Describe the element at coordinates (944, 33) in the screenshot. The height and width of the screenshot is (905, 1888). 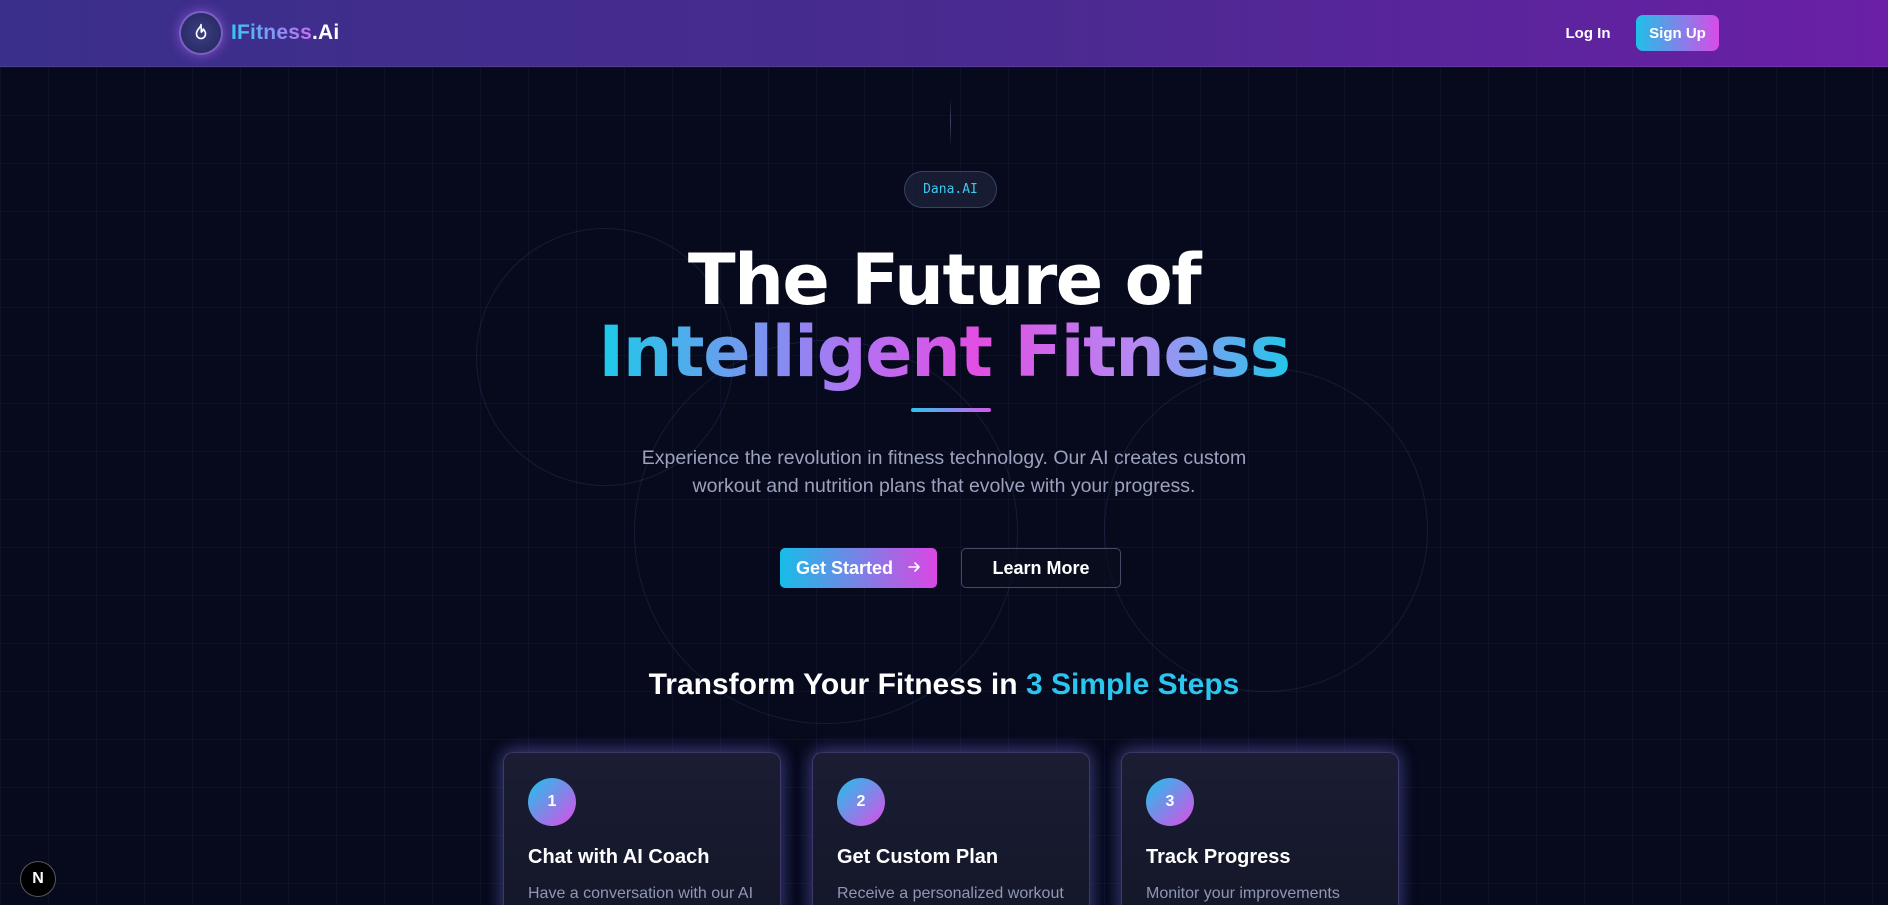
I see `top-navbar: IFitness.Ai Log In Sign Up` at that location.